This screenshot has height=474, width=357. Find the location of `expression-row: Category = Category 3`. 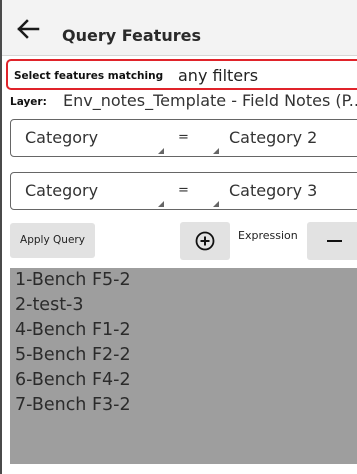

expression-row: Category = Category 3 is located at coordinates (183, 191).